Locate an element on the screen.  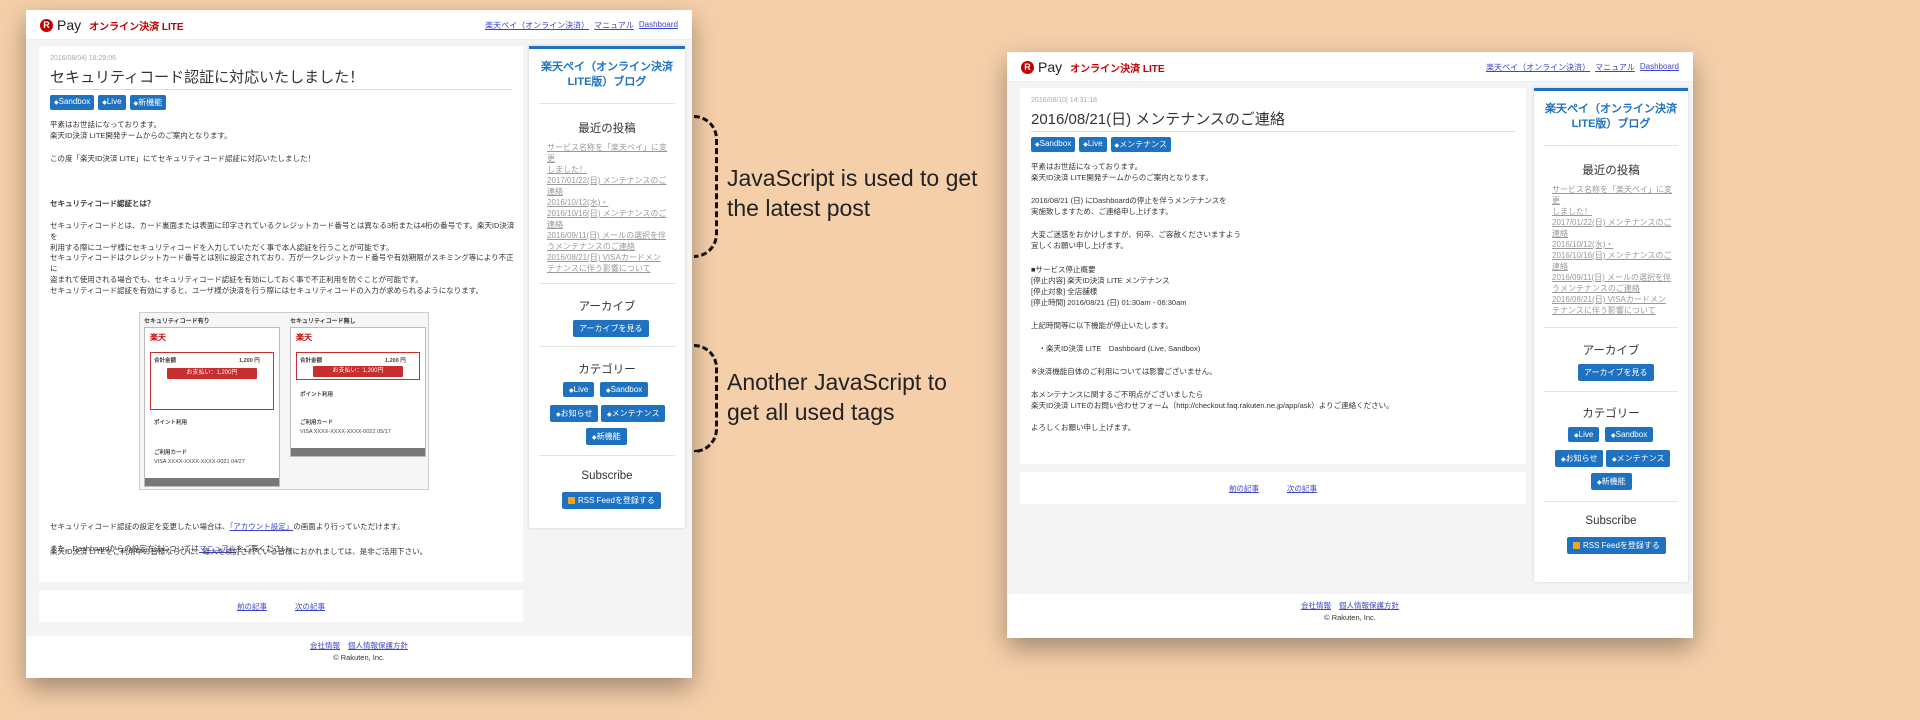
text: の画面より行っていただけます。 is located at coordinates (349, 526).